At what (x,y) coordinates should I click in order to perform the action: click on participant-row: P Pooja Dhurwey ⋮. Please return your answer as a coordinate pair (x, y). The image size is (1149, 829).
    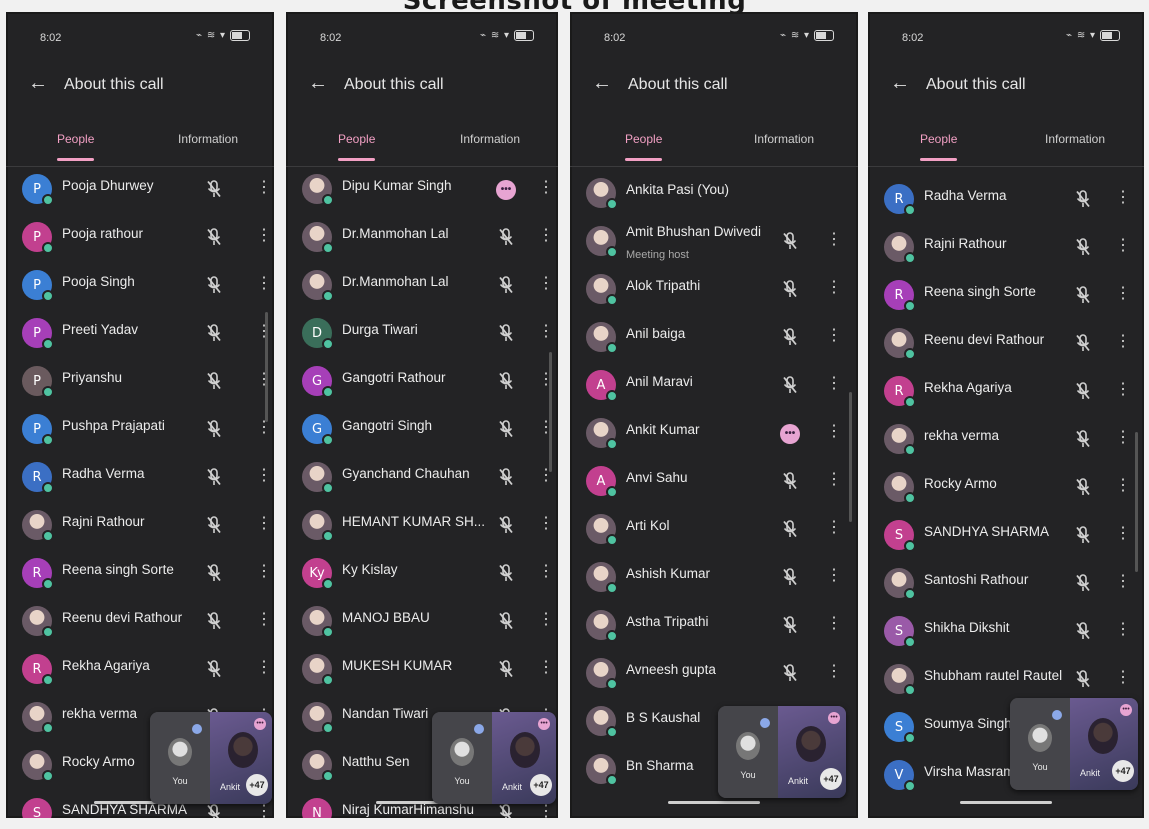
    Looking at the image, I should click on (140, 190).